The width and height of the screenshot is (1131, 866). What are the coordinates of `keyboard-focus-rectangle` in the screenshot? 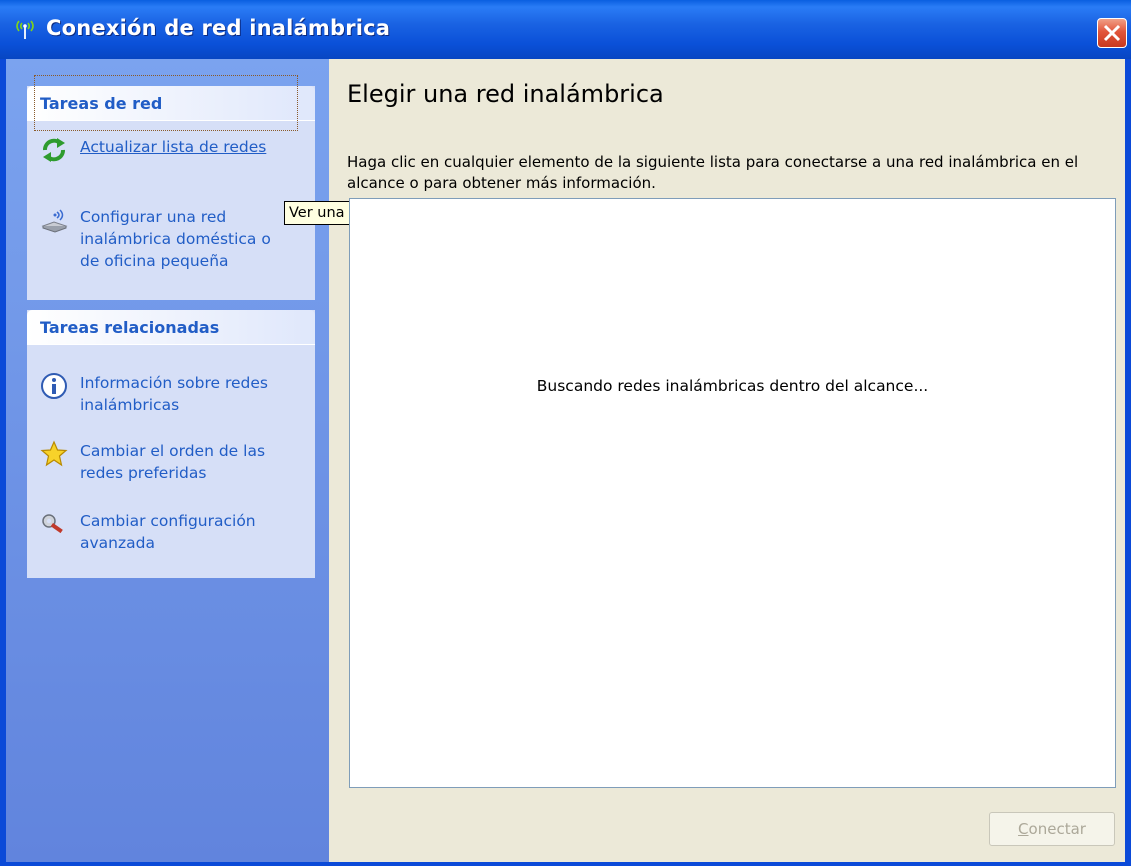 It's located at (166, 103).